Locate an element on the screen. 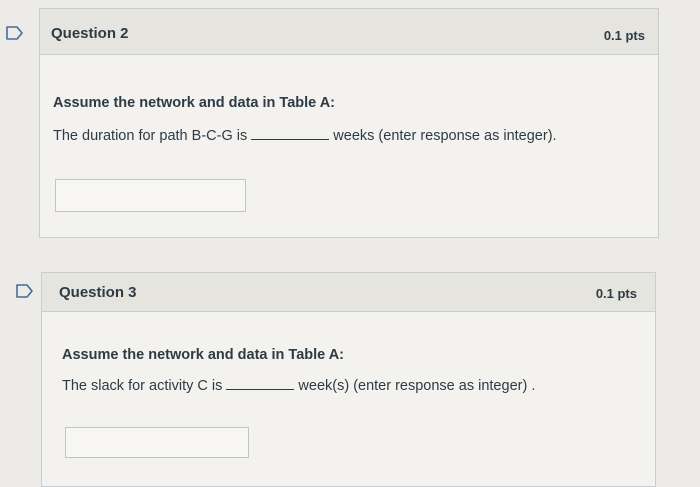 The image size is (700, 487). question-2-prompt-before: The duration for path B-C-G is is located at coordinates (150, 136).